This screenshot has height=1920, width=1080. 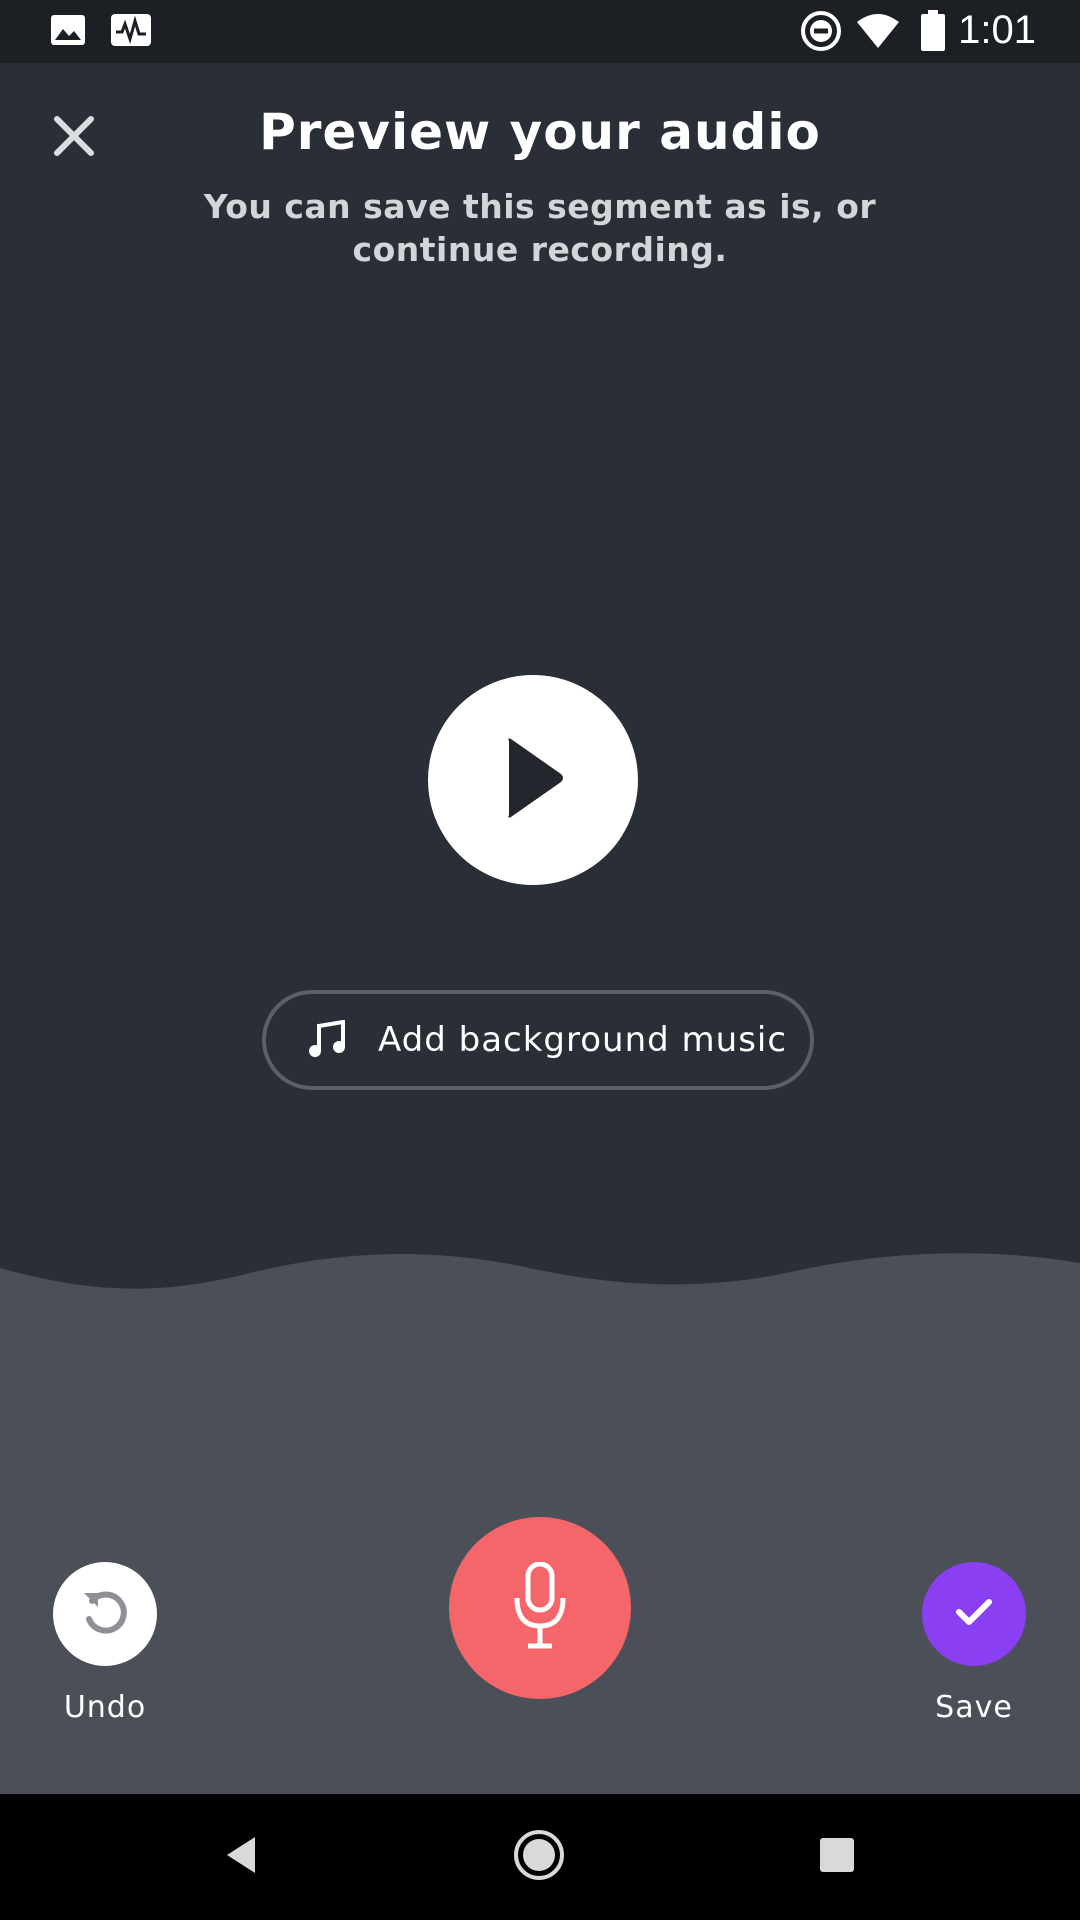 What do you see at coordinates (68, 32) in the screenshot?
I see `image-icon` at bounding box center [68, 32].